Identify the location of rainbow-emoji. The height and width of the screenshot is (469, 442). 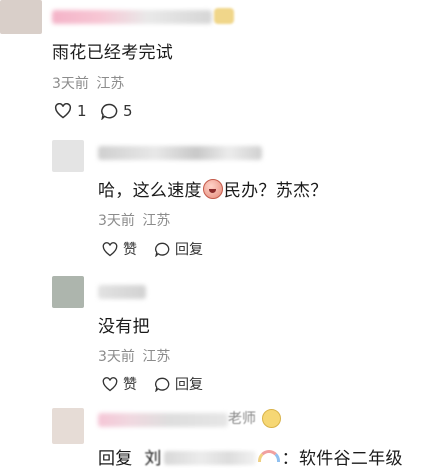
(268, 456).